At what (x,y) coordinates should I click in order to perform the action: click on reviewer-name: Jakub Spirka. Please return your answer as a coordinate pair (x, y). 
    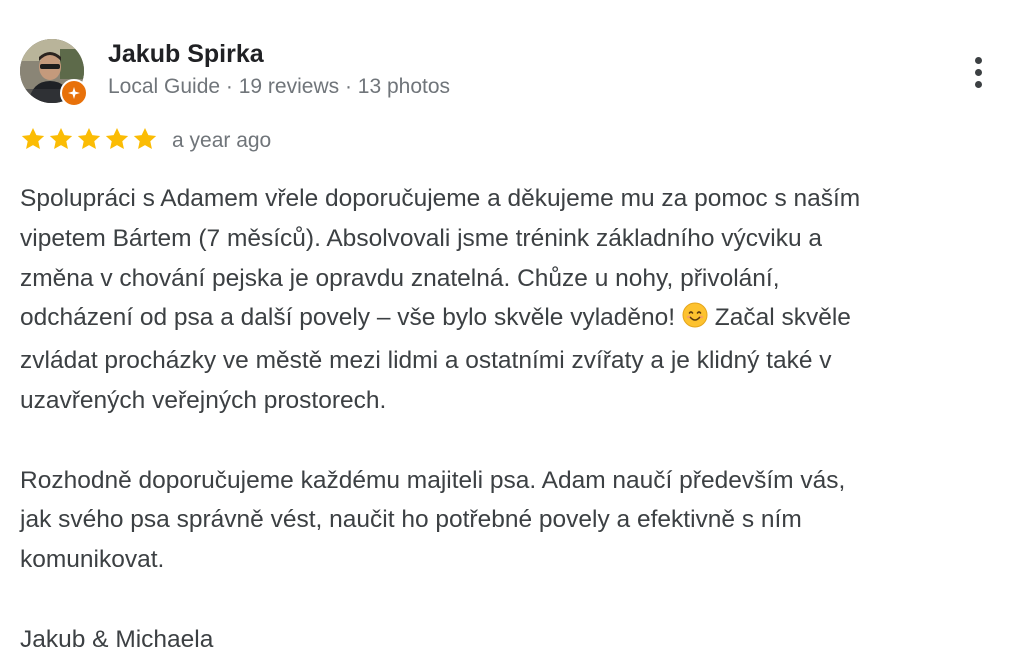
    Looking at the image, I should click on (186, 54).